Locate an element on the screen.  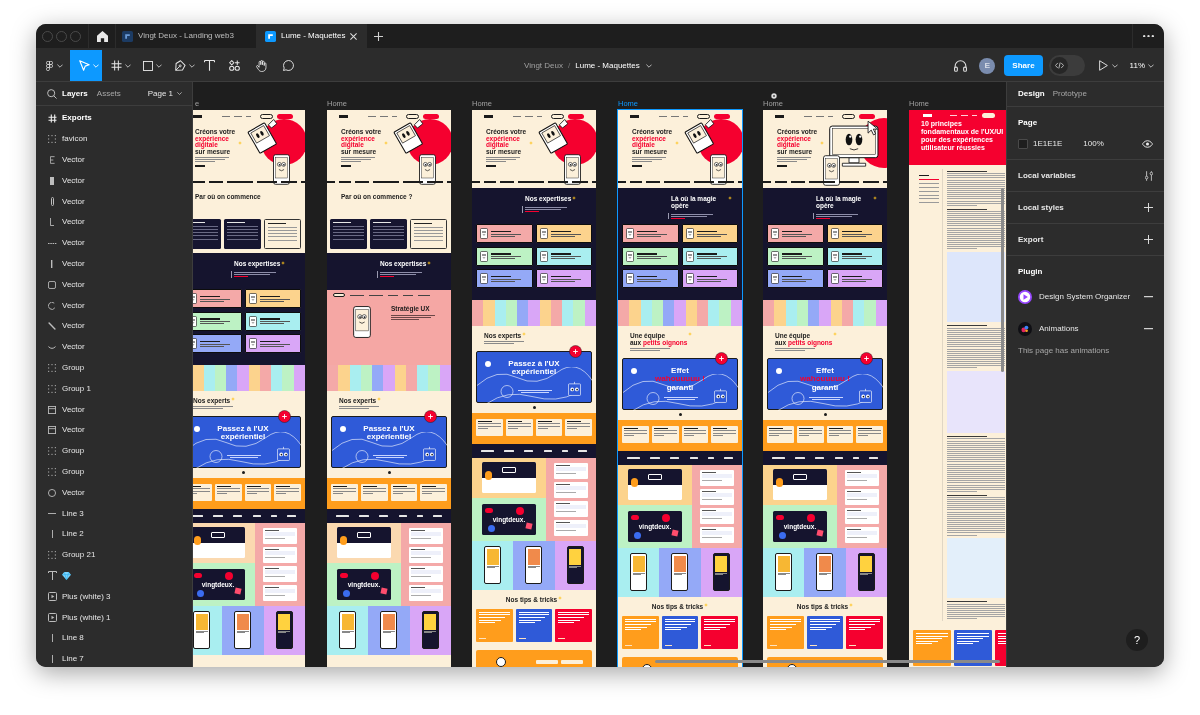
layer-item: Line 7 is located at coordinates (114, 657).